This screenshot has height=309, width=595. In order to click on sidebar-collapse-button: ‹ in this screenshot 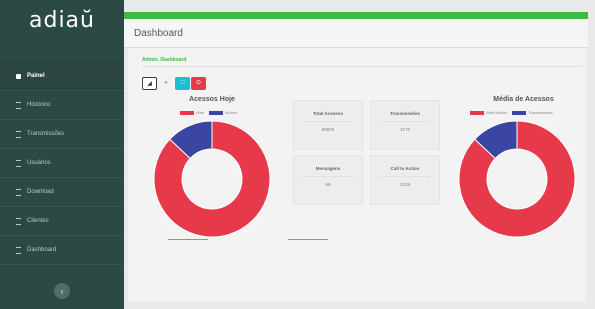, I will do `click(62, 291)`.